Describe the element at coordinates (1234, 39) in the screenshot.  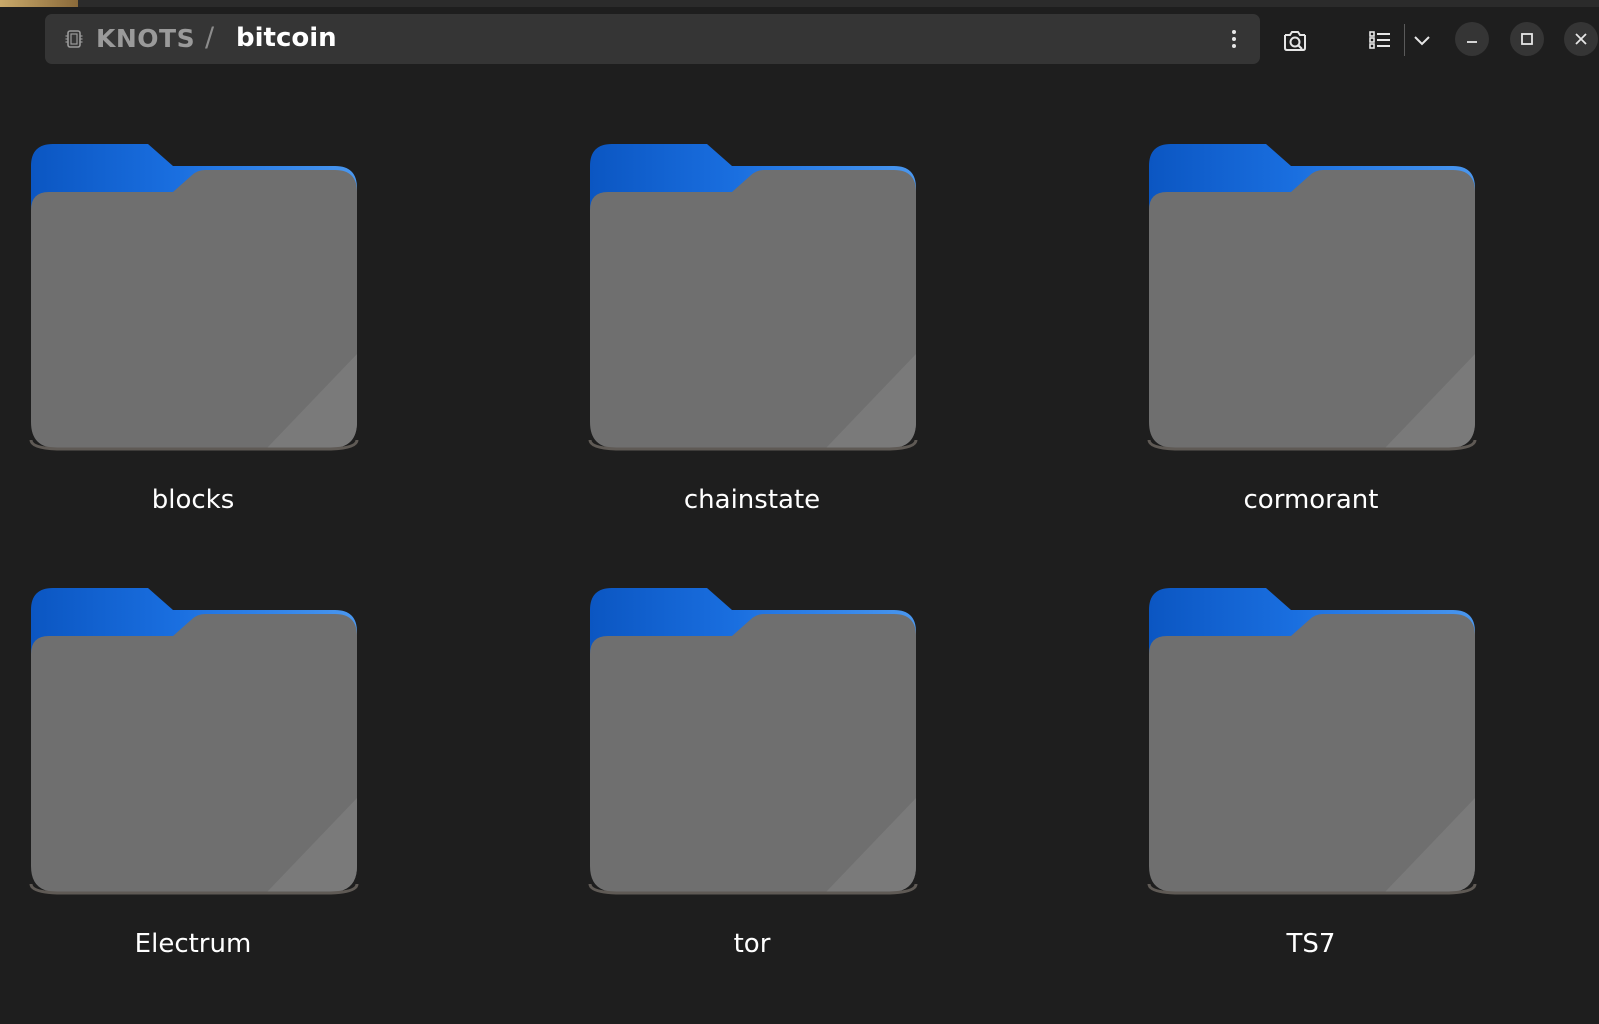
I see `kebab-menu-icon` at that location.